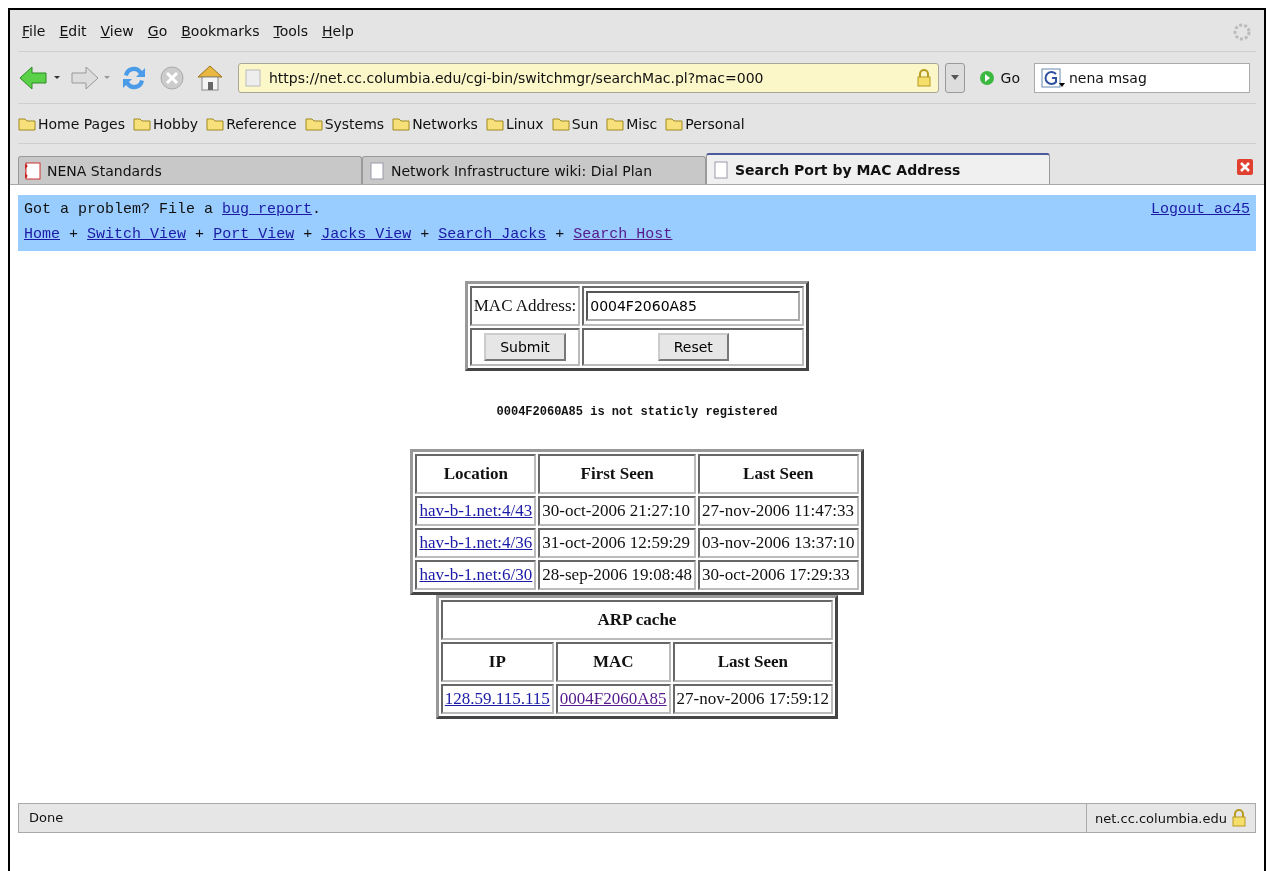  What do you see at coordinates (637, 412) in the screenshot?
I see `status-message: 0004F2060A85 is not staticly registered` at bounding box center [637, 412].